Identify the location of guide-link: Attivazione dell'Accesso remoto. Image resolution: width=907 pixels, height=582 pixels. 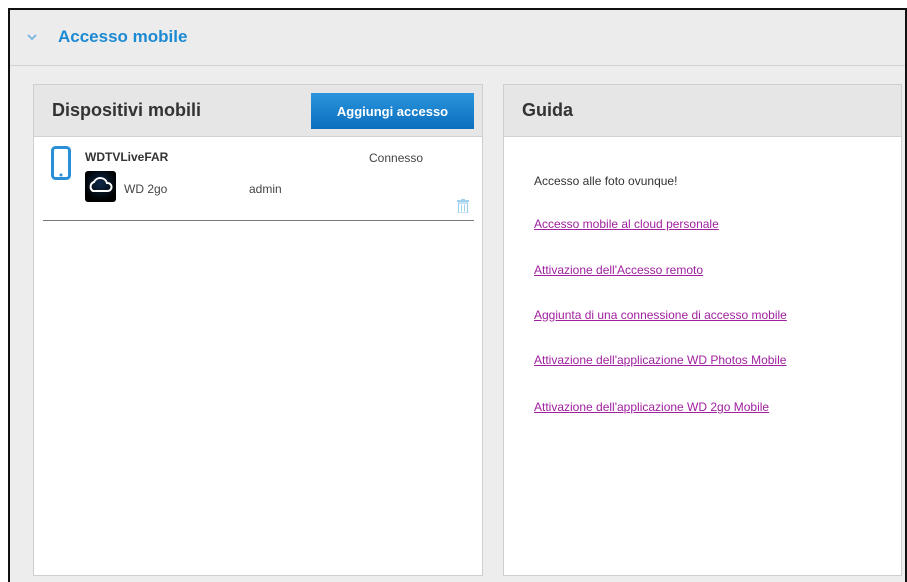
(618, 270).